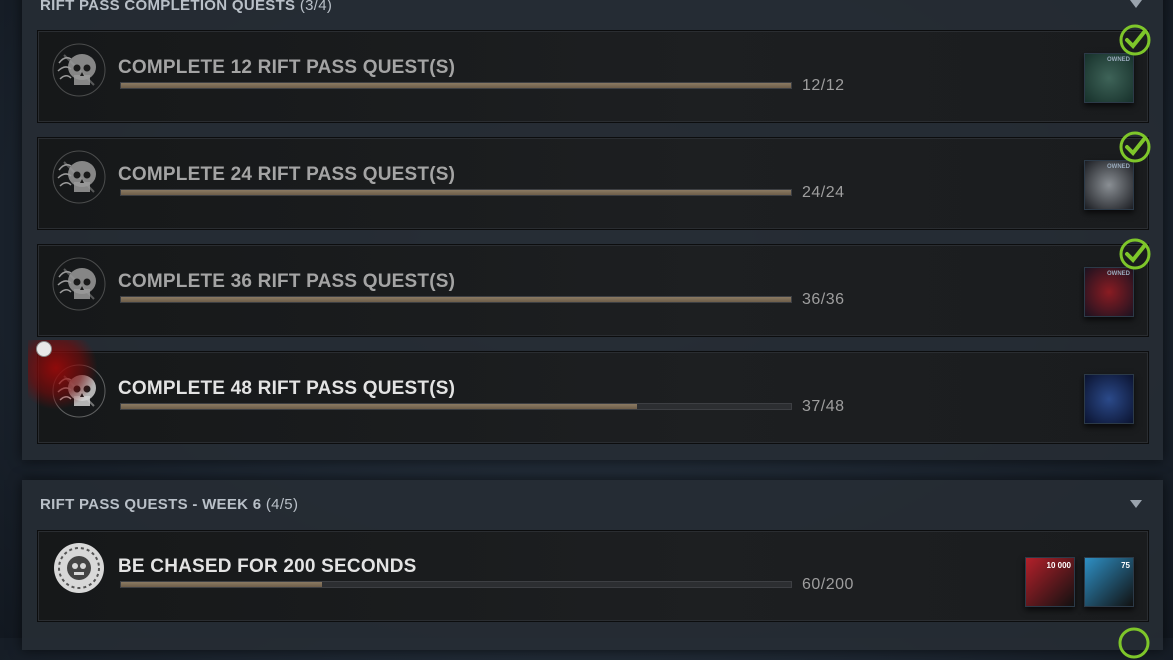  Describe the element at coordinates (1058, 565) in the screenshot. I see `reward-amount: 10 000` at that location.